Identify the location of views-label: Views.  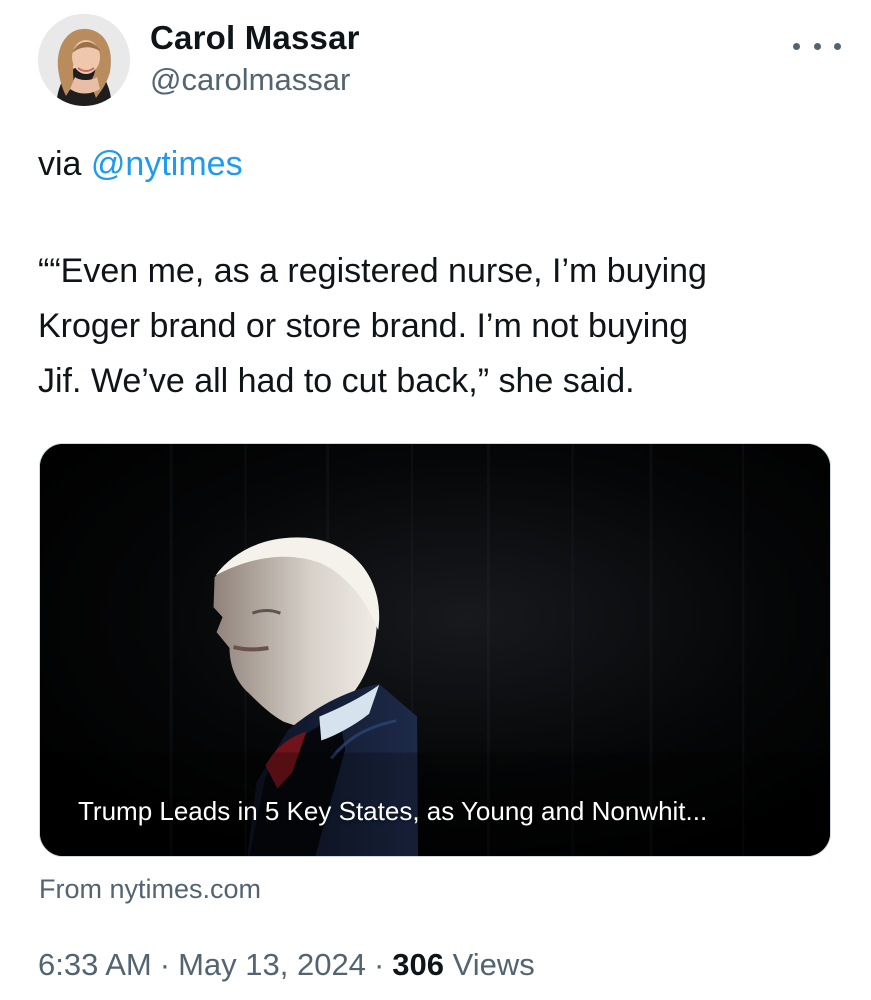
(489, 964).